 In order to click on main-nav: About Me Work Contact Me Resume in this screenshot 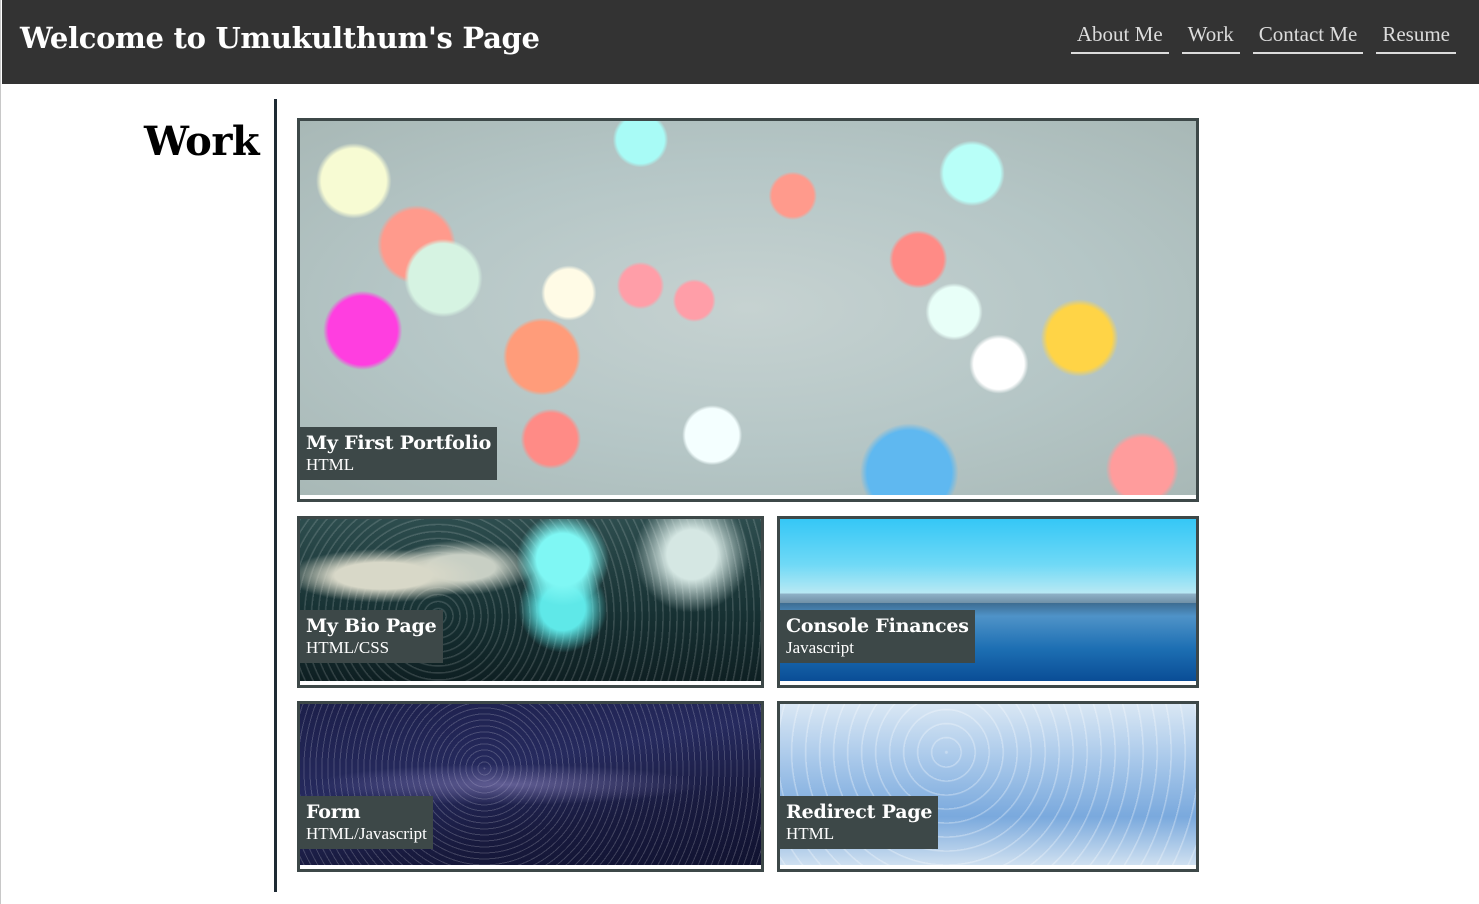, I will do `click(1263, 37)`.